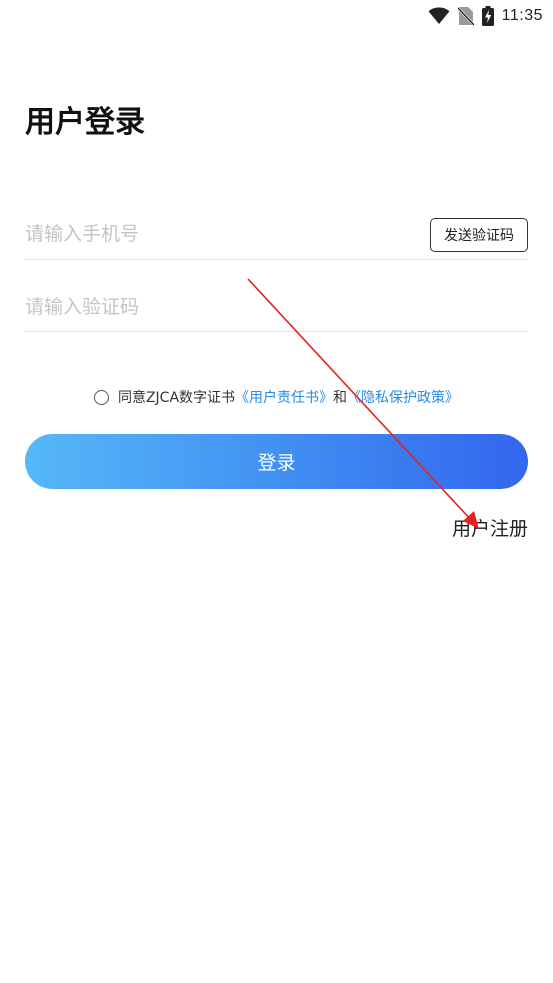 The height and width of the screenshot is (983, 553). I want to click on verification-code-input, so click(276, 307).